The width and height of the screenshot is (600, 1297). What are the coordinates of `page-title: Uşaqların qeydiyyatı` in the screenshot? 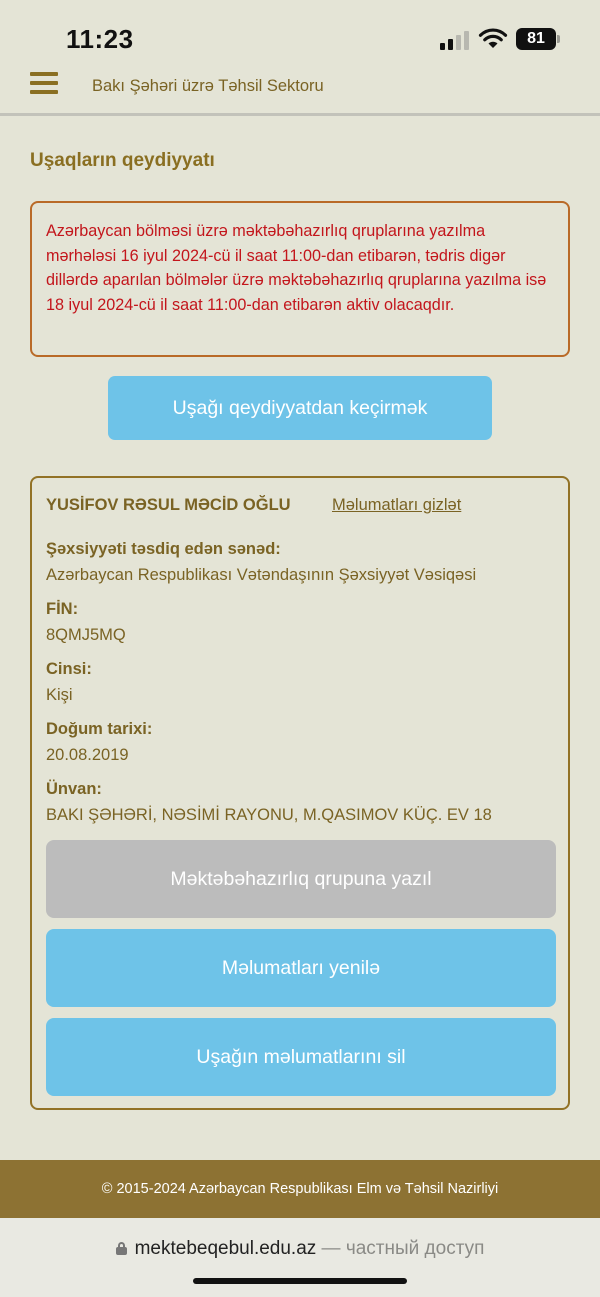 It's located at (122, 160).